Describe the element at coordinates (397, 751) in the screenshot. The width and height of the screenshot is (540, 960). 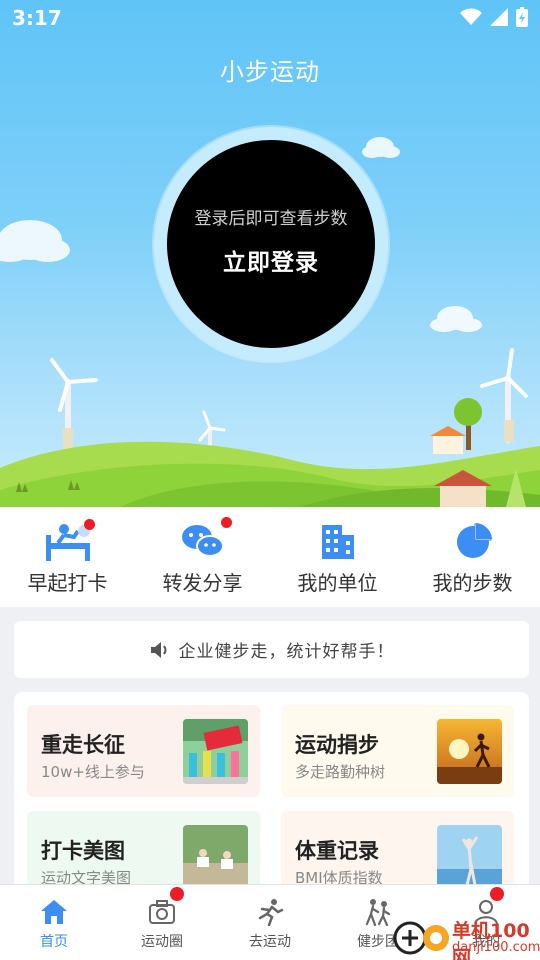
I see `feature-card-donate-steps: 运动捐步 多走路勤种树` at that location.